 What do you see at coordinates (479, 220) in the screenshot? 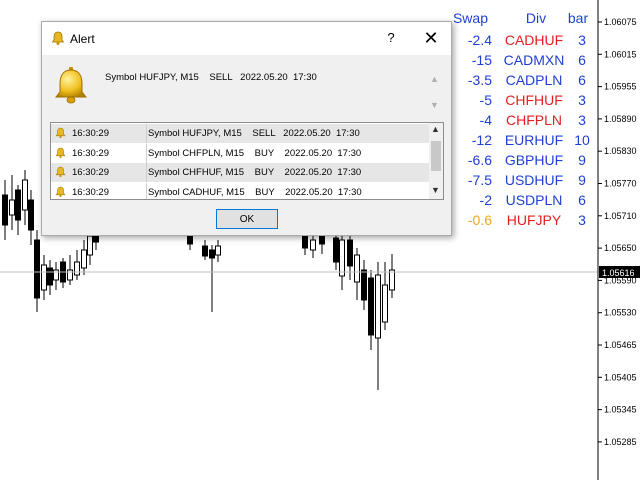
I see `swap-value: -0.6` at bounding box center [479, 220].